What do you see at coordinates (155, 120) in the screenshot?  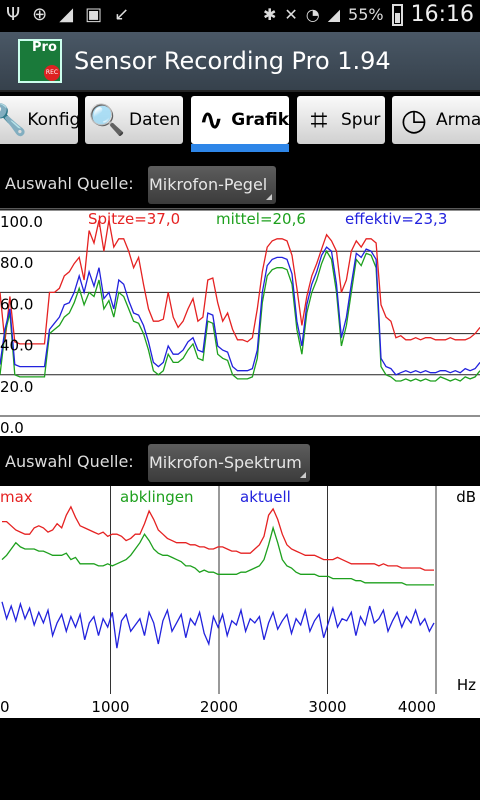 I see `tab-label: Daten` at bounding box center [155, 120].